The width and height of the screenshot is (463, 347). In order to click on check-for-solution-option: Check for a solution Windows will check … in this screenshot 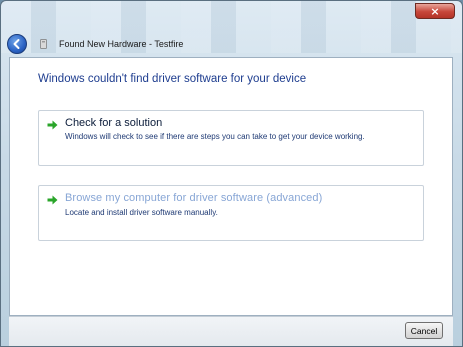, I will do `click(231, 138)`.